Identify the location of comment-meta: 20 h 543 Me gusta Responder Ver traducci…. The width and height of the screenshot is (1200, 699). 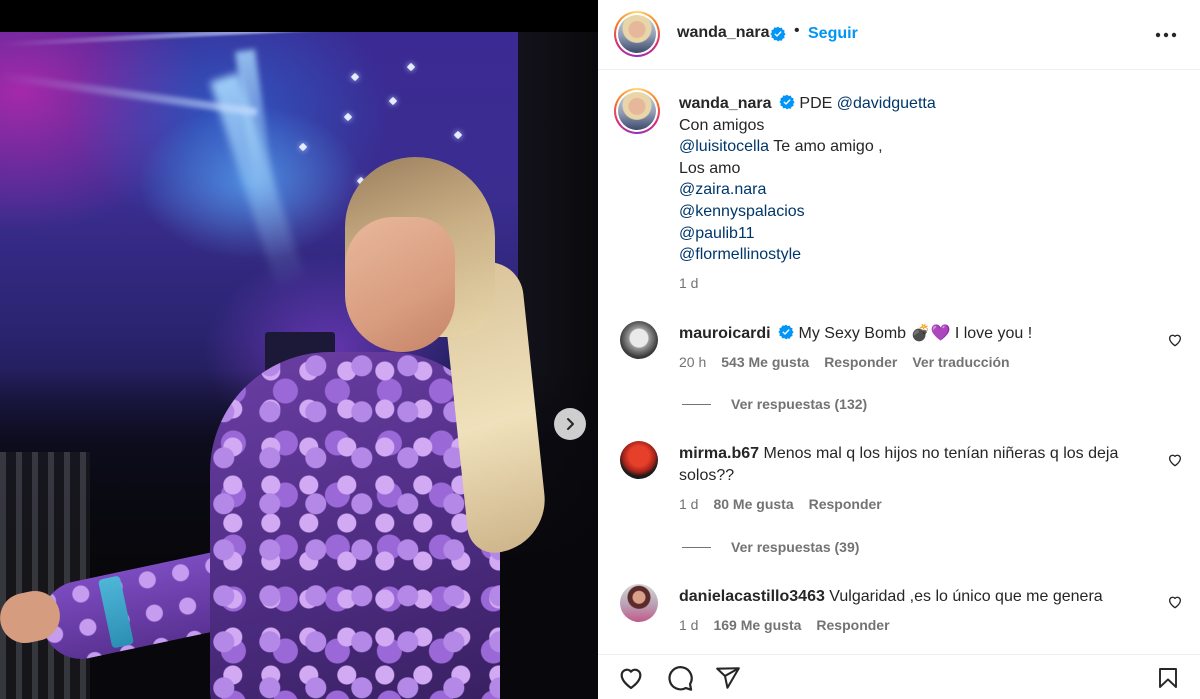
(844, 362).